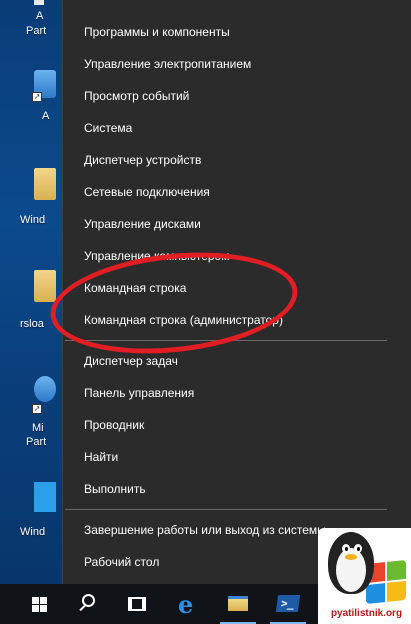 The height and width of the screenshot is (624, 411). What do you see at coordinates (237, 192) in the screenshot?
I see `menu-item-network-connections: Сетевые подключения` at bounding box center [237, 192].